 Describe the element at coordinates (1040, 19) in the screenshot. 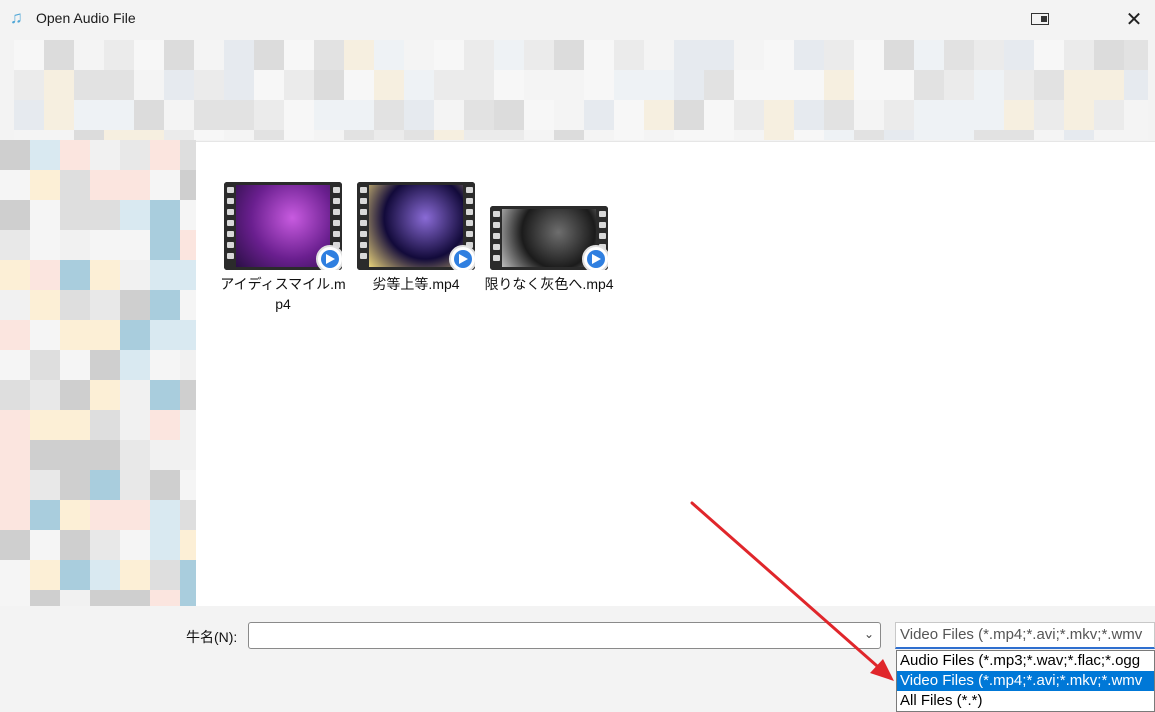

I see `restore-button` at that location.